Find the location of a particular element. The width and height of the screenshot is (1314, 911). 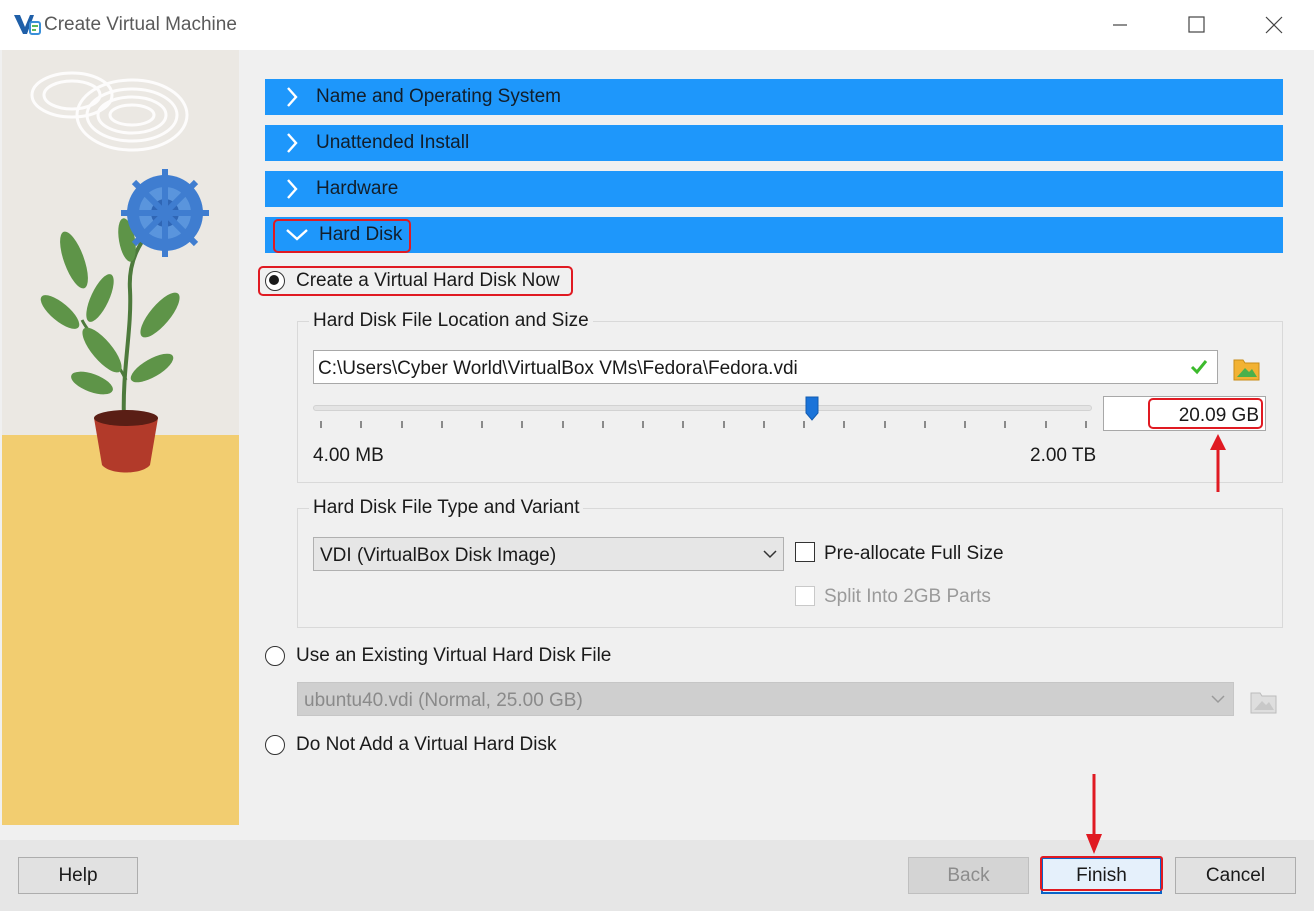

close-icon is located at coordinates (1274, 25).